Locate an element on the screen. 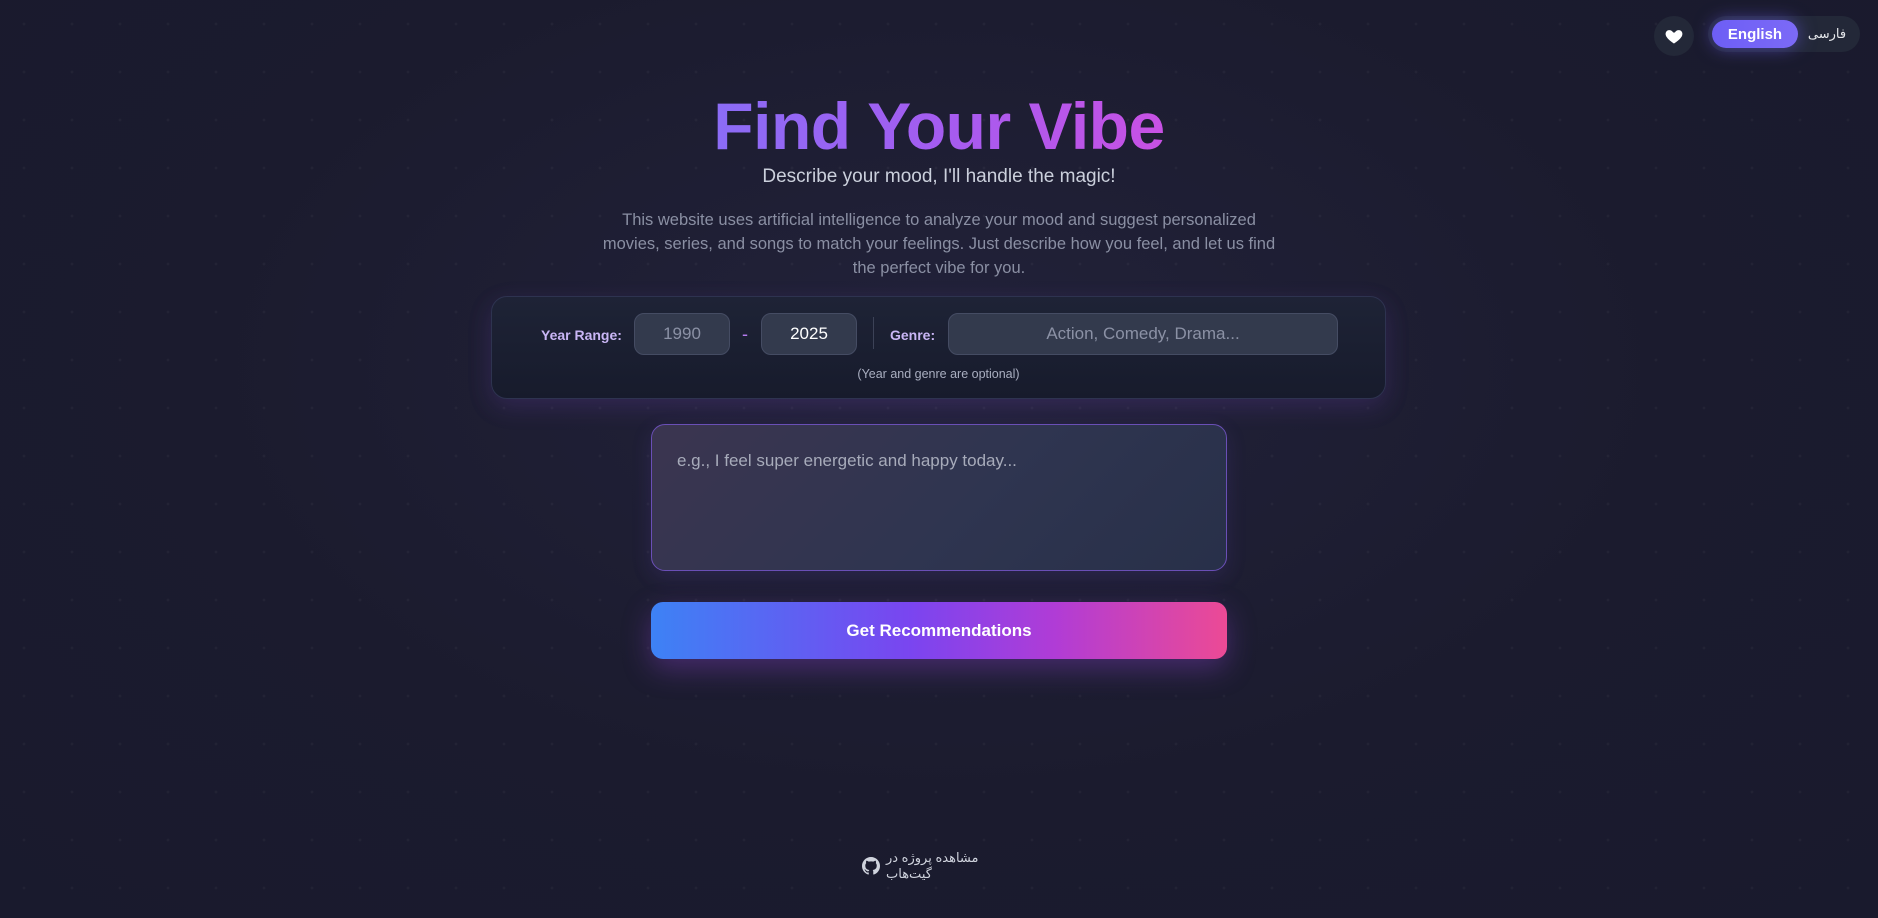 Image resolution: width=1878 pixels, height=918 pixels. language-switcher: English فارسی is located at coordinates (1784, 34).